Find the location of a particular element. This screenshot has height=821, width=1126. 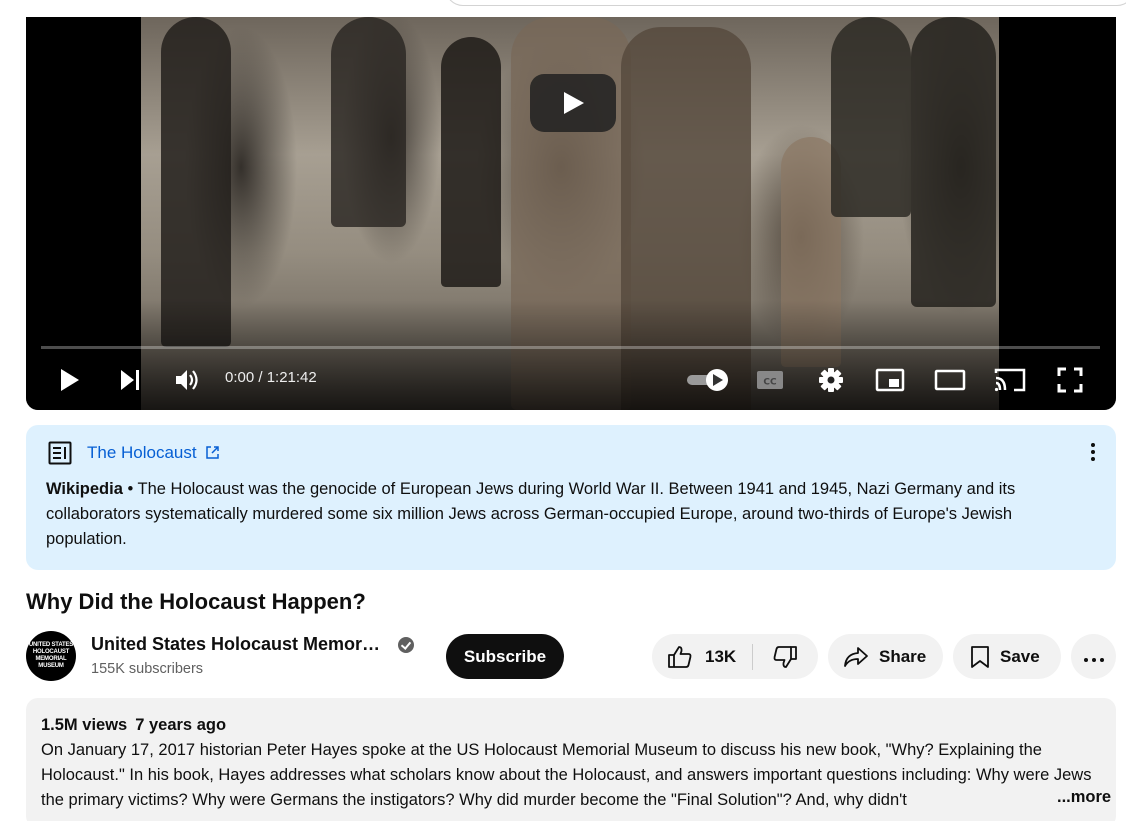

thumbs-up-icon is located at coordinates (680, 656).